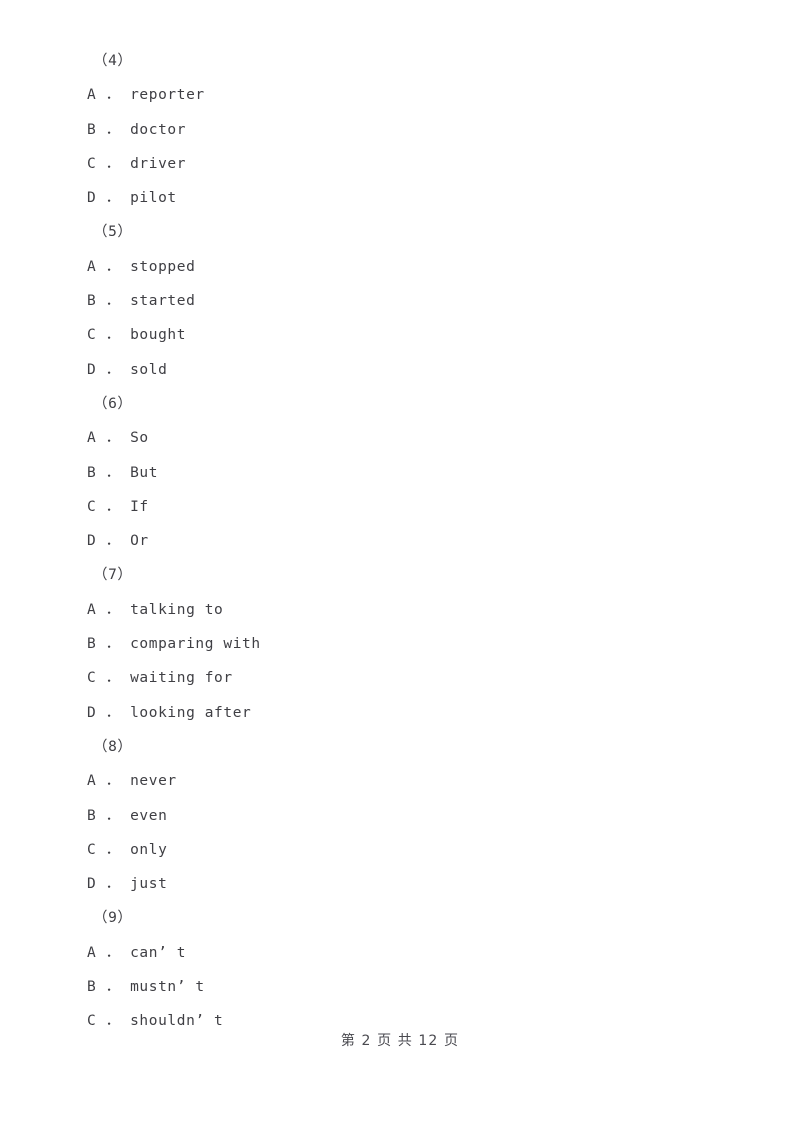 This screenshot has width=800, height=1132. I want to click on option-item: B ． started, so click(406, 301).